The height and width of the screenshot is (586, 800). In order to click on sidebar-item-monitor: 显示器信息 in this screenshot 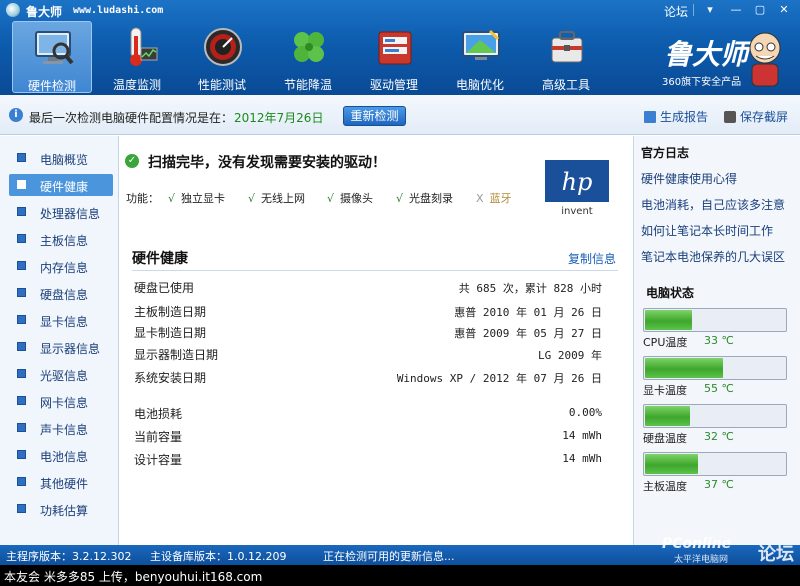, I will do `click(61, 347)`.